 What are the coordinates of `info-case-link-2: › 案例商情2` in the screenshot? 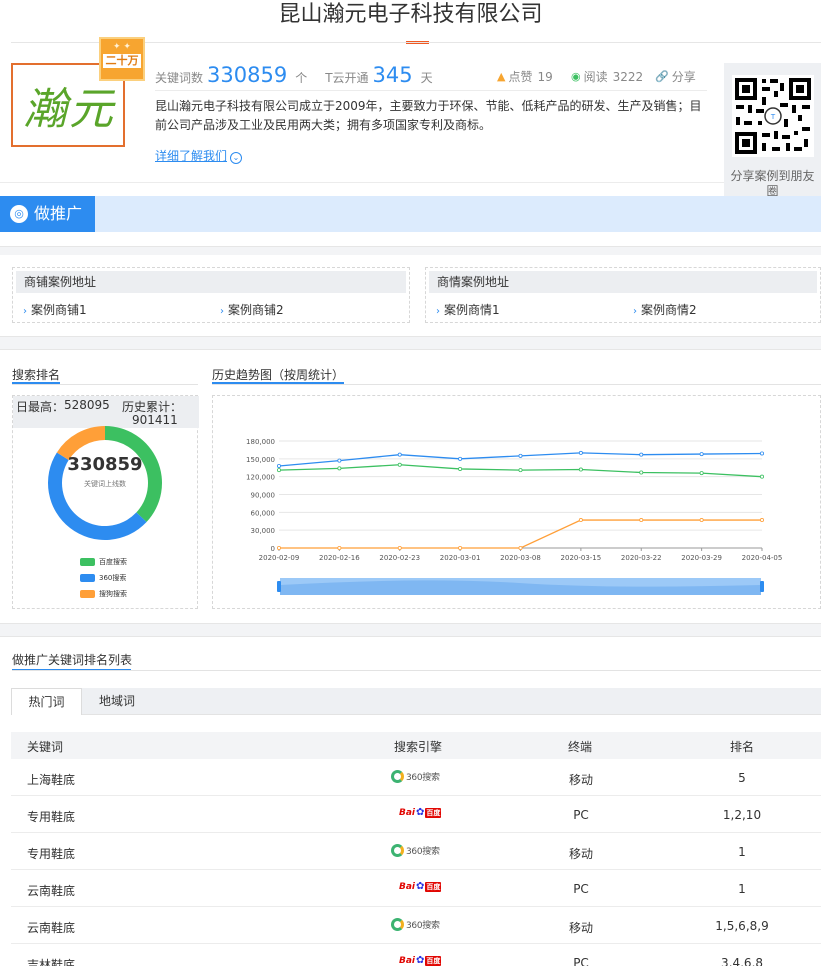 It's located at (665, 309).